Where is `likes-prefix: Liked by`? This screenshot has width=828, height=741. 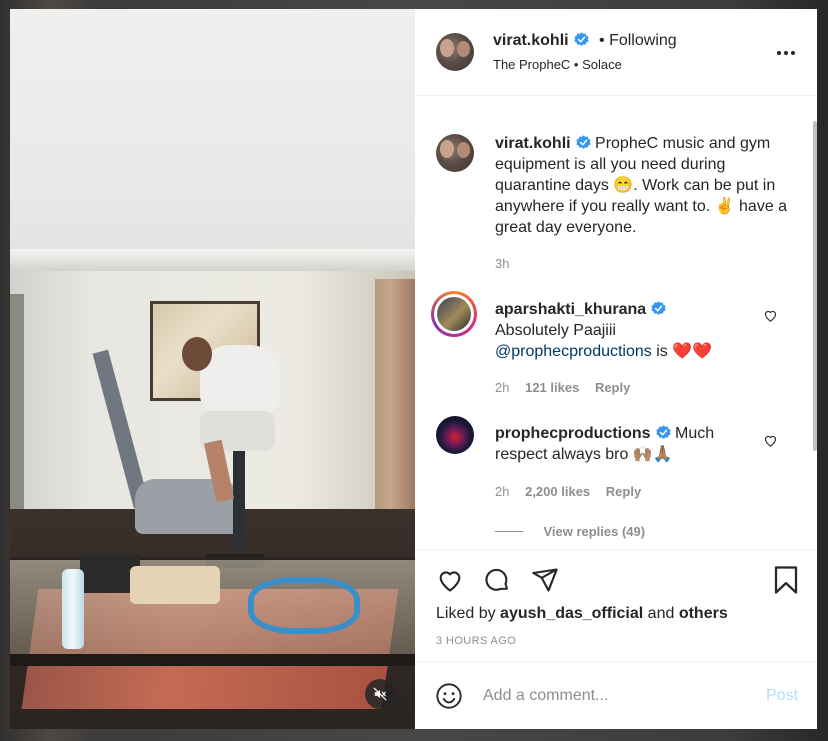 likes-prefix: Liked by is located at coordinates (466, 613).